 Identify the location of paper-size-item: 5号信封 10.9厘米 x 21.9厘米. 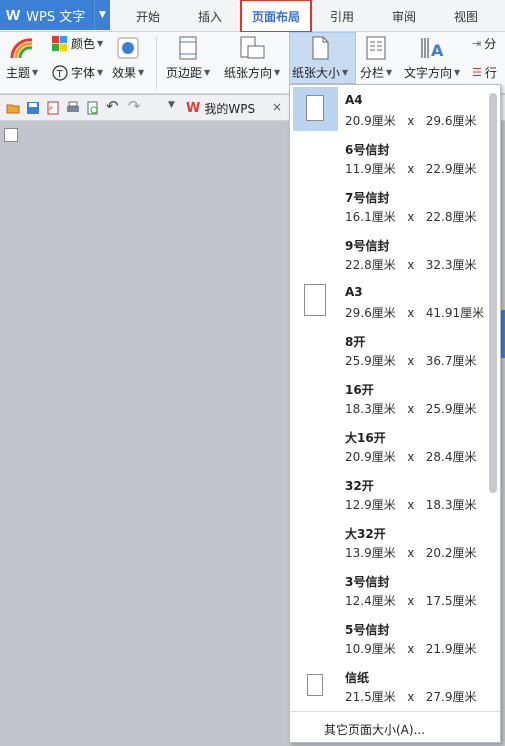
(390, 637).